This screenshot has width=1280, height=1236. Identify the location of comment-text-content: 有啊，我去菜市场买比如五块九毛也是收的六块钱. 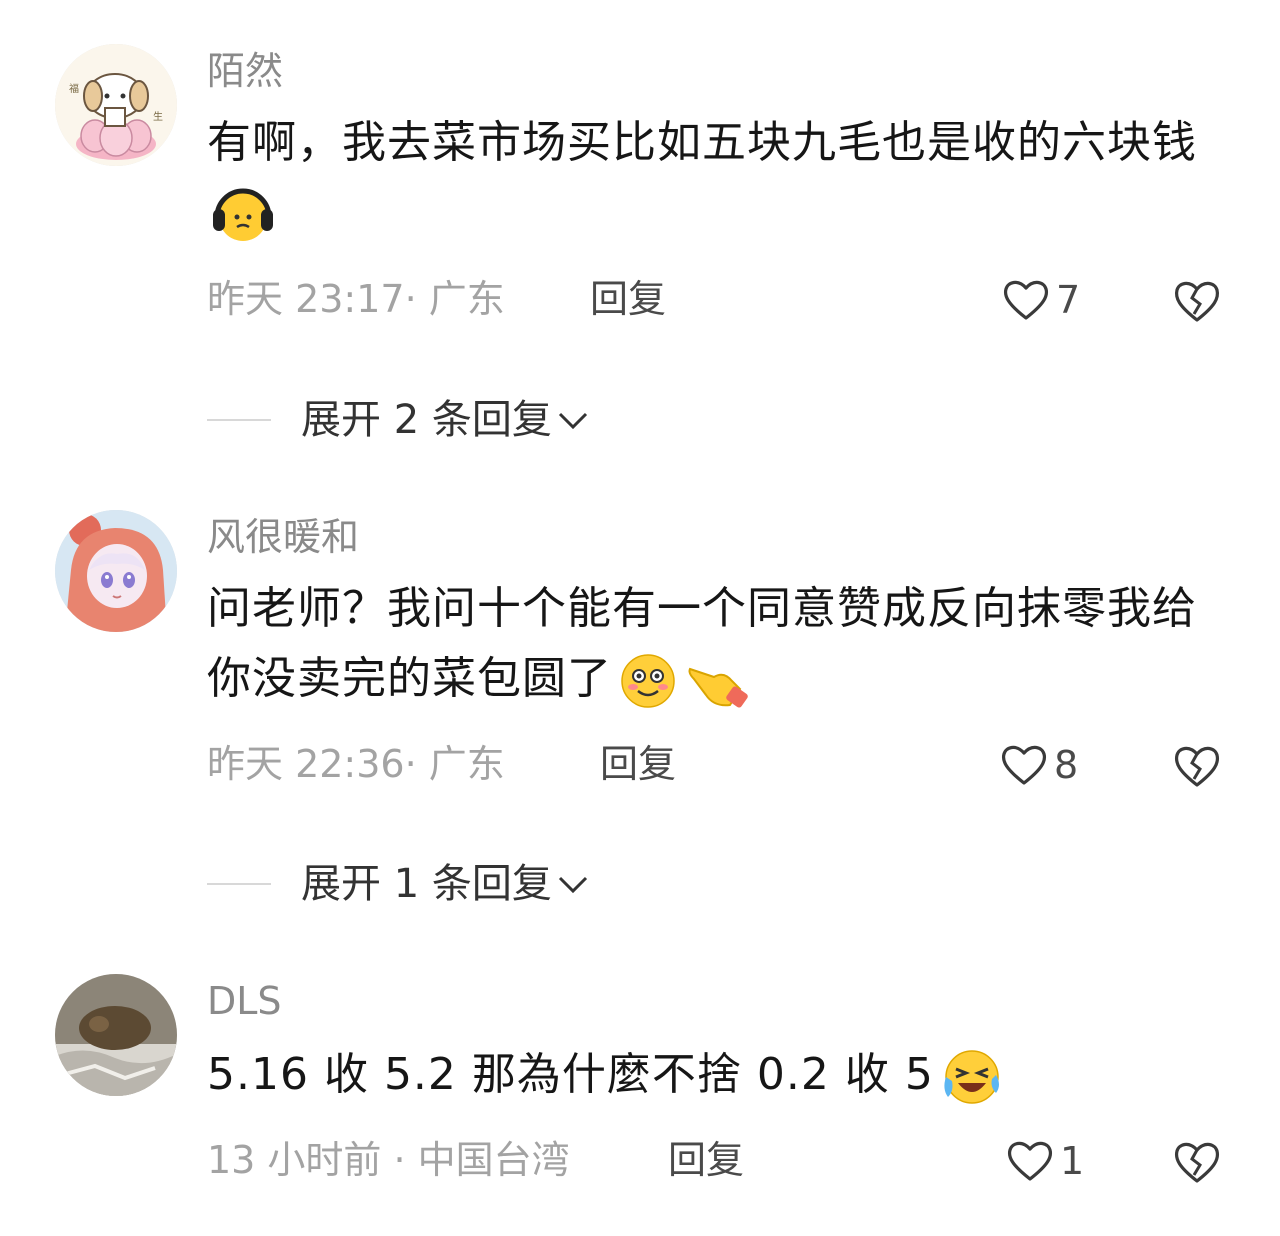
(702, 142).